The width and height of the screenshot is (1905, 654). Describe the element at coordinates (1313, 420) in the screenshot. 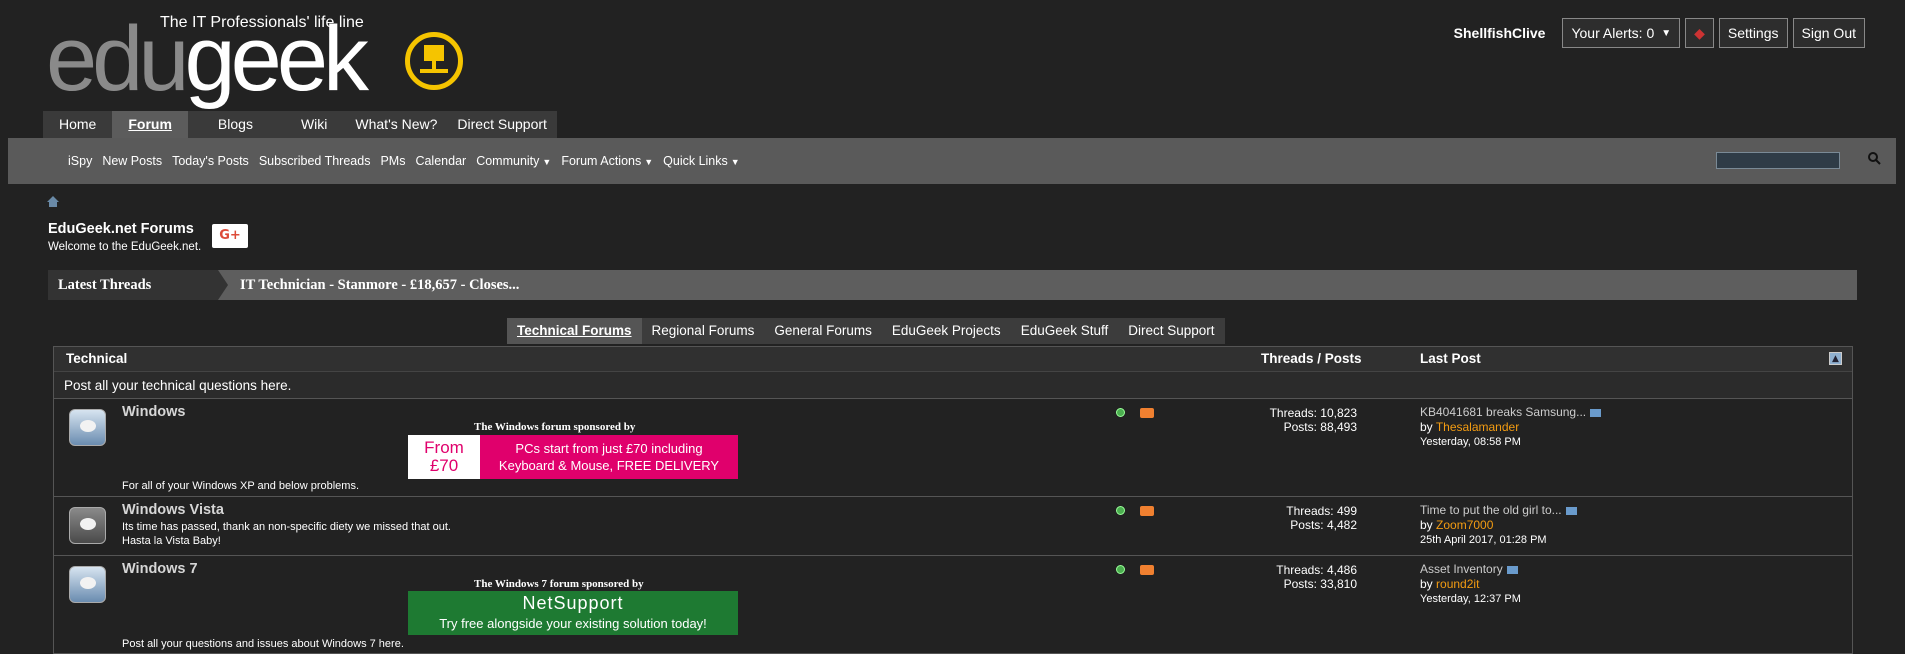

I see `forum-stats: Threads: 10,823 Posts: 88,493` at that location.